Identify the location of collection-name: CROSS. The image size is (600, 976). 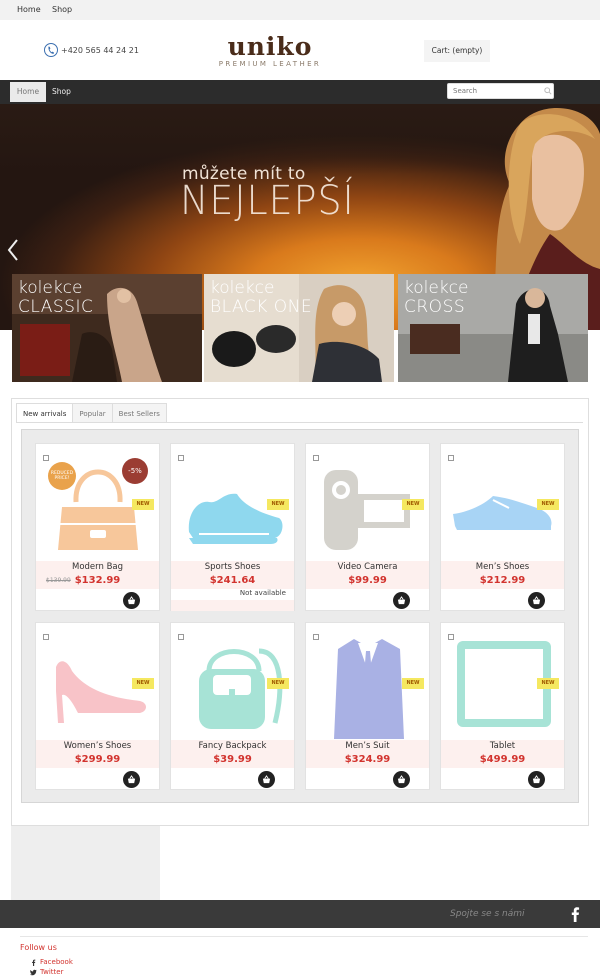
(435, 307).